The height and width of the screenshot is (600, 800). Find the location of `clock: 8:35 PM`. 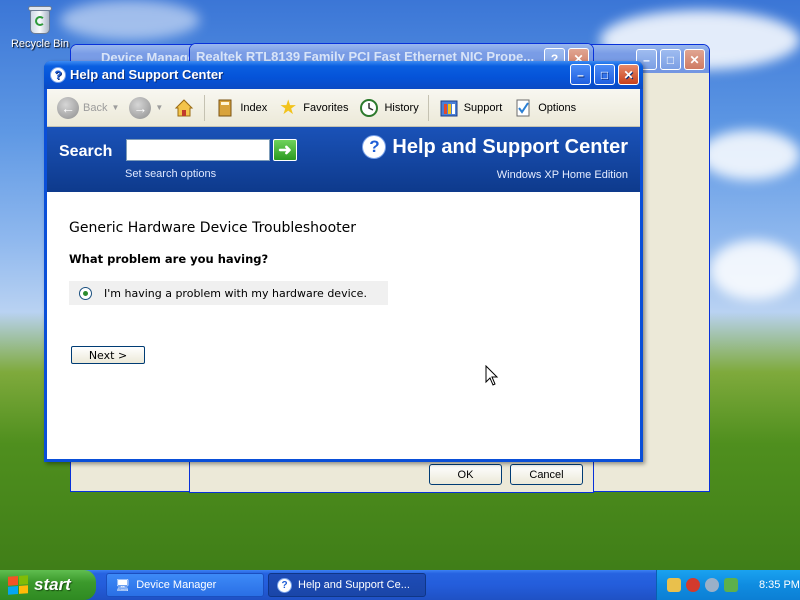

clock: 8:35 PM is located at coordinates (779, 585).